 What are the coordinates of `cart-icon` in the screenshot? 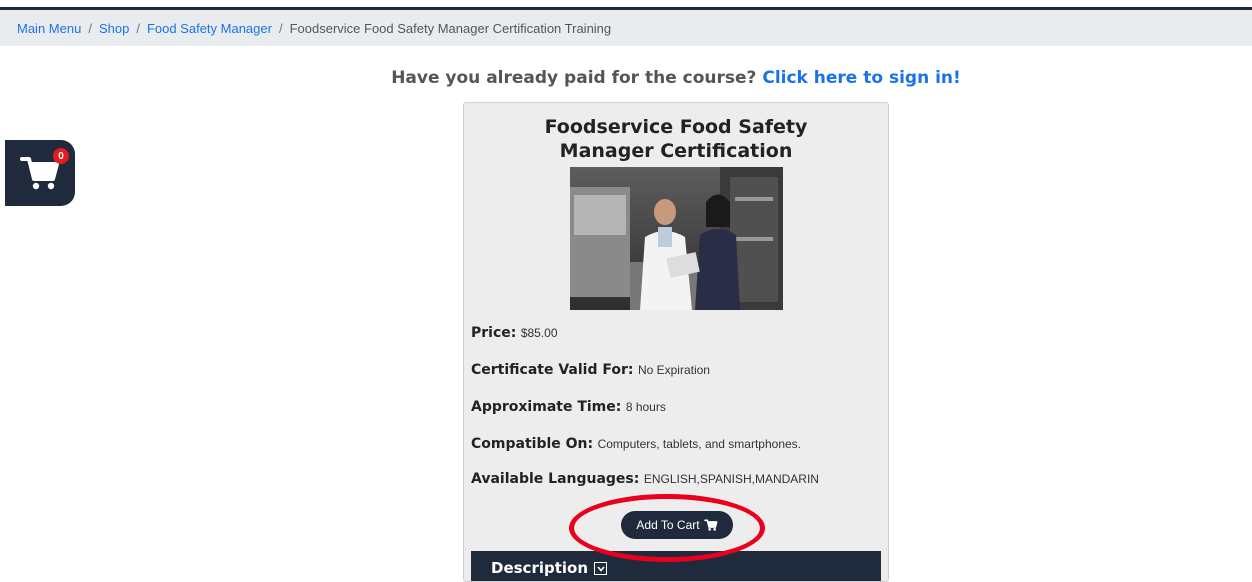 It's located at (710, 525).